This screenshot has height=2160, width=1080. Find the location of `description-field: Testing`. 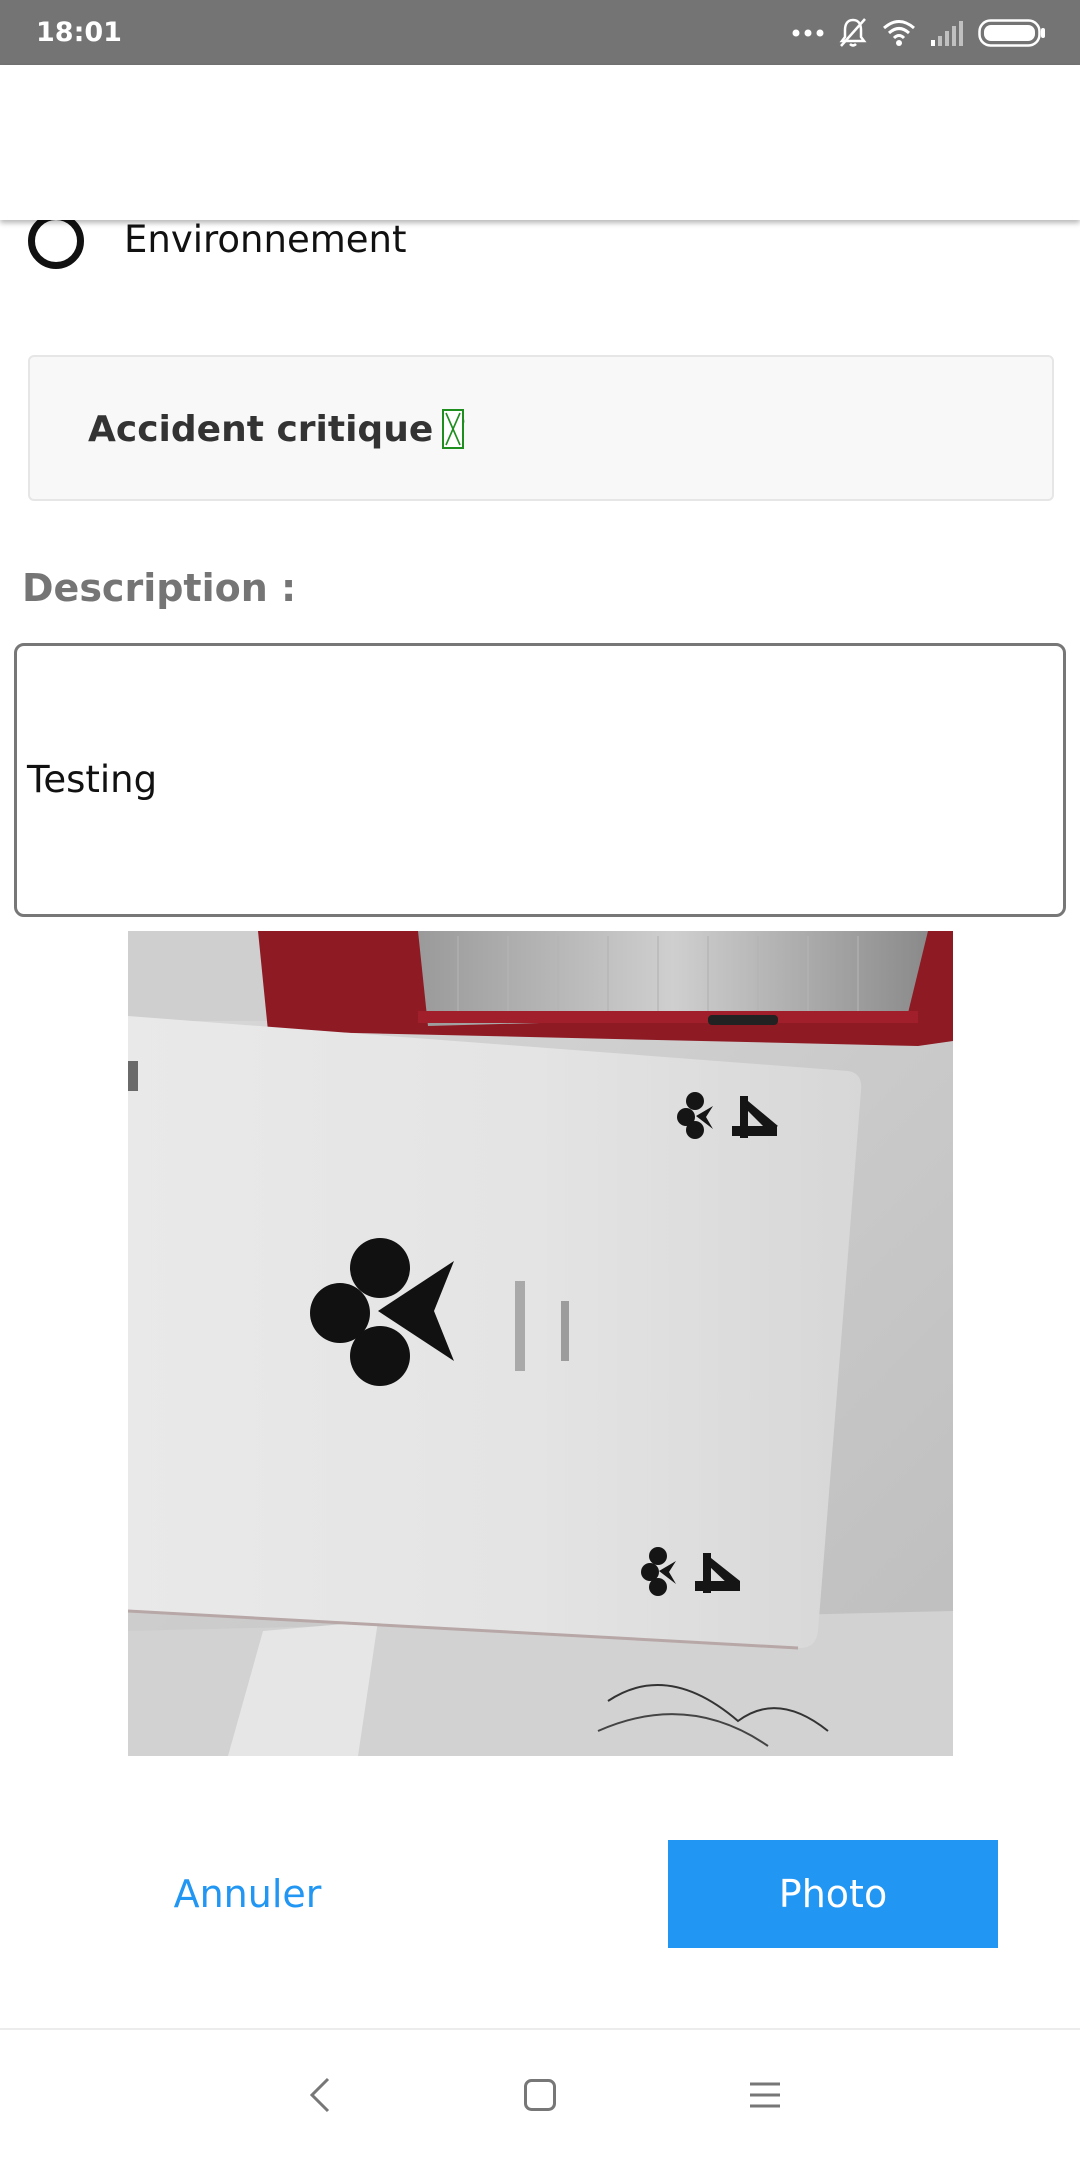

description-field: Testing is located at coordinates (540, 780).